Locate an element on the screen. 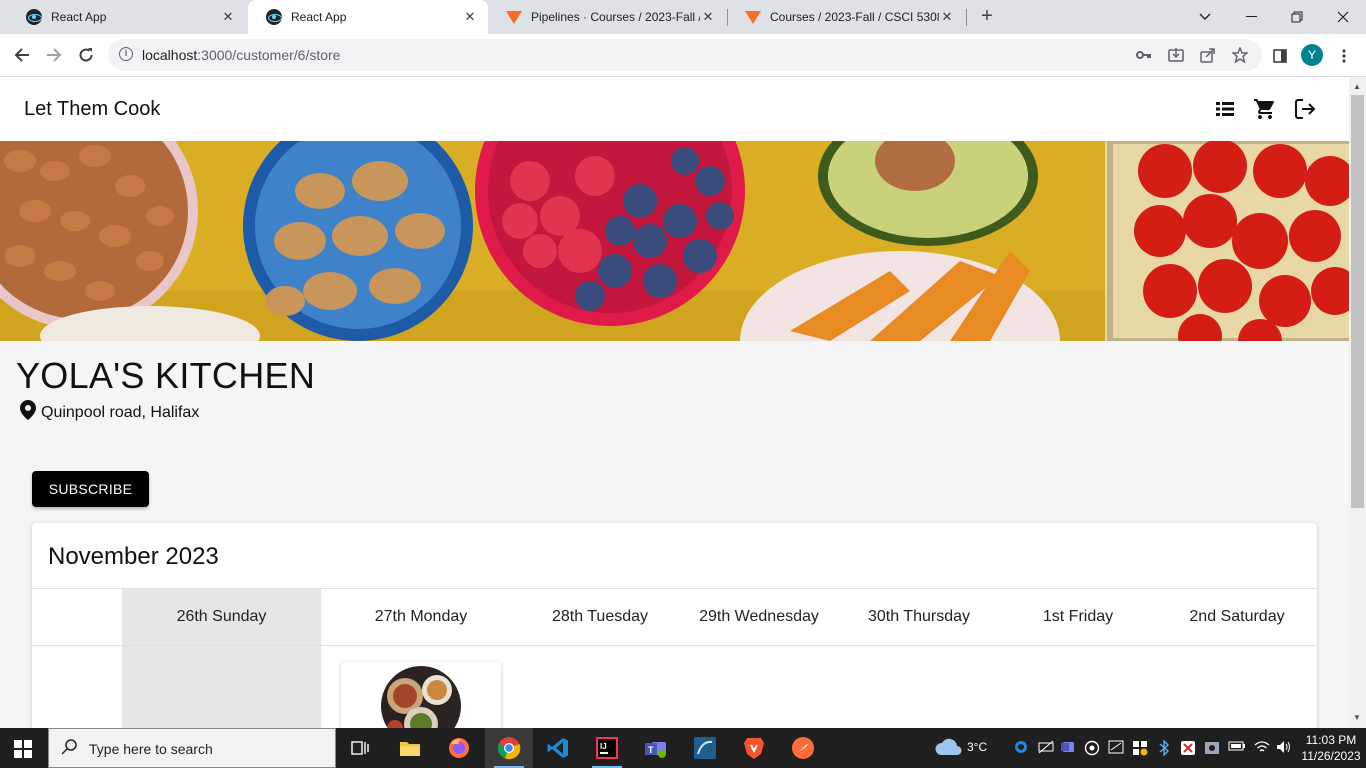 Image resolution: width=1366 pixels, height=768 pixels. brave-icon is located at coordinates (754, 748).